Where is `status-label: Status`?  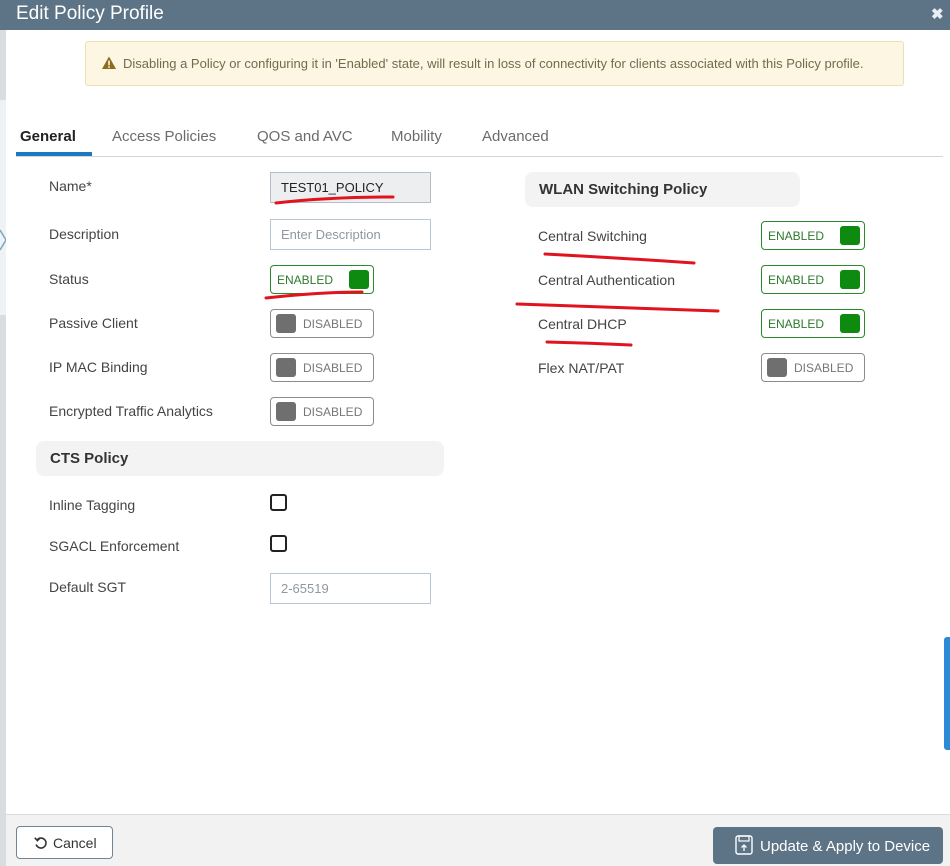
status-label: Status is located at coordinates (69, 279).